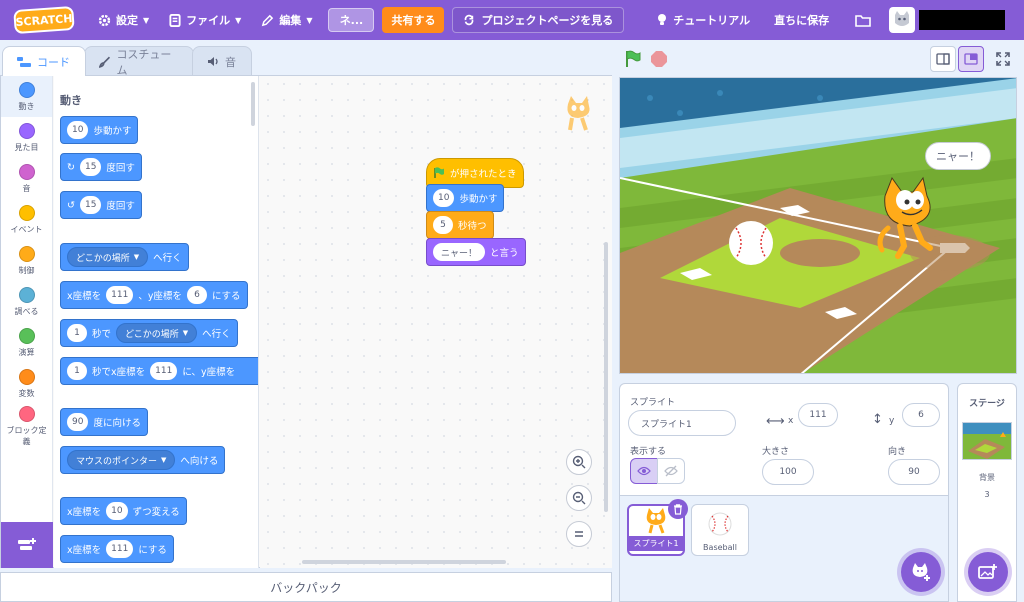  I want to click on block-text: 歩動かす, so click(478, 199).